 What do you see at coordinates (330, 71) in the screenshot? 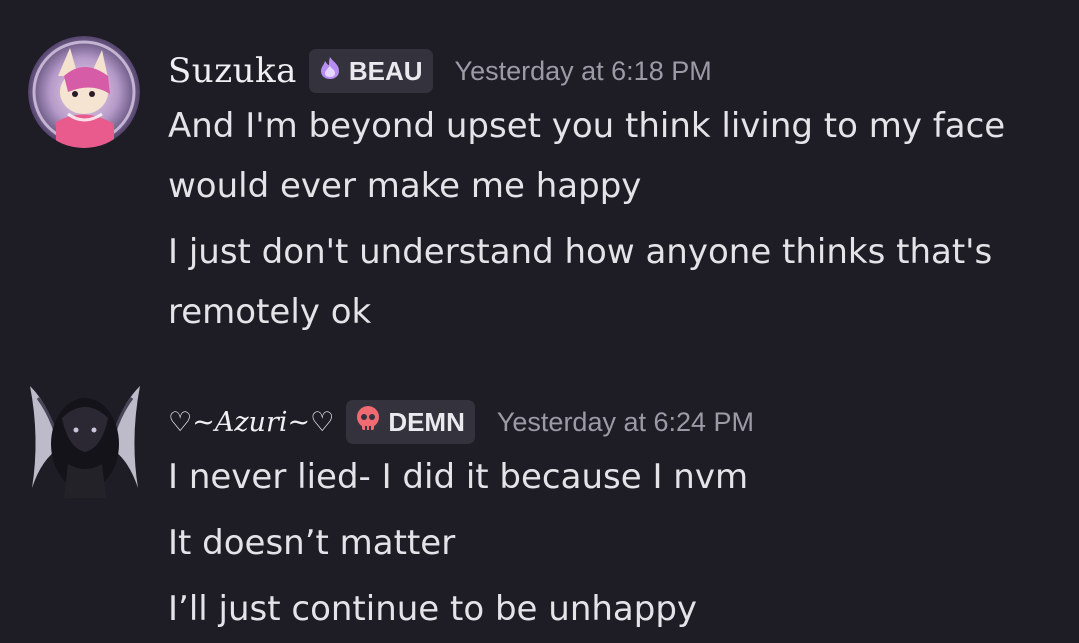
I see `purple-flame-icon` at bounding box center [330, 71].